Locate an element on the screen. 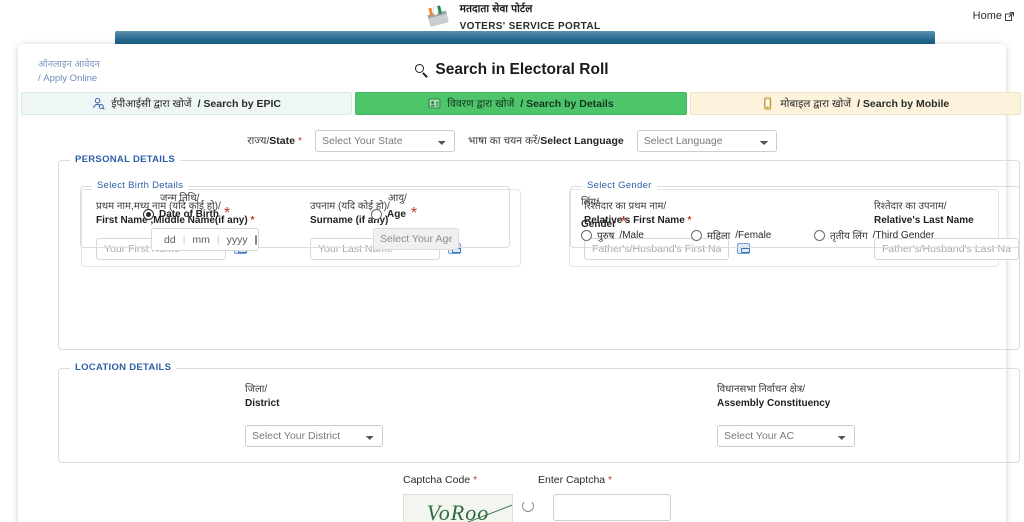 This screenshot has height=522, width=1024. gender-male-label-en: /Male is located at coordinates (631, 235).